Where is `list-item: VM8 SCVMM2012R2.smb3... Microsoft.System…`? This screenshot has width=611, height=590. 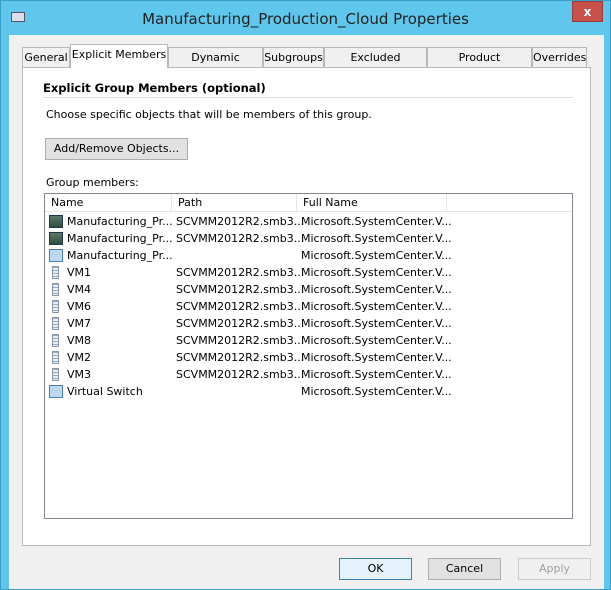
list-item: VM8 SCVMM2012R2.smb3... Microsoft.System… is located at coordinates (308, 340).